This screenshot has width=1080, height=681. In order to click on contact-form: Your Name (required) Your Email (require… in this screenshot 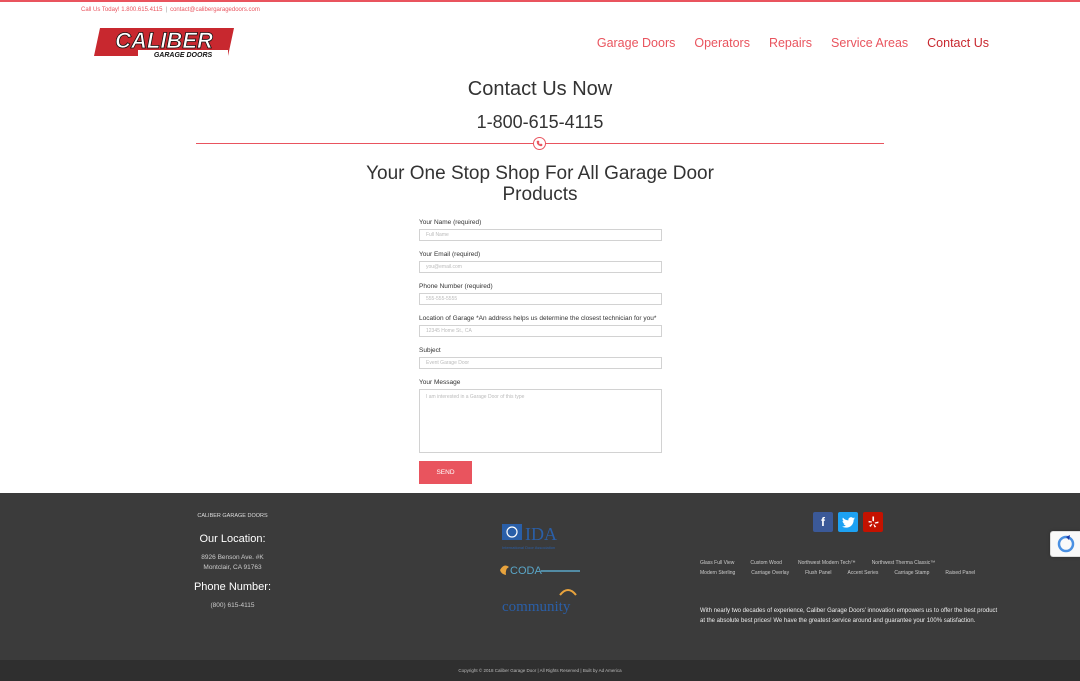, I will do `click(540, 335)`.